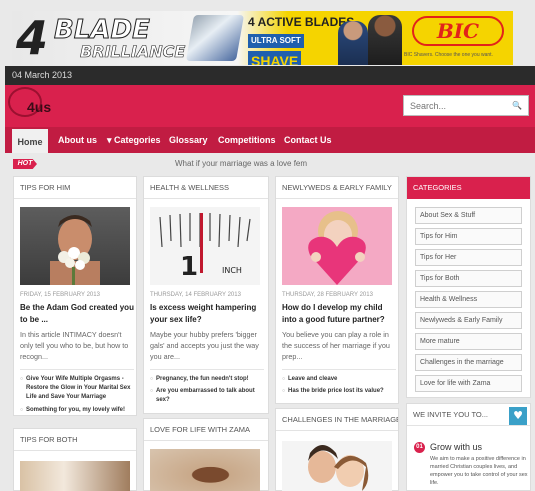 The width and height of the screenshot is (535, 491). Describe the element at coordinates (517, 106) in the screenshot. I see `search-icon: 🔍` at that location.